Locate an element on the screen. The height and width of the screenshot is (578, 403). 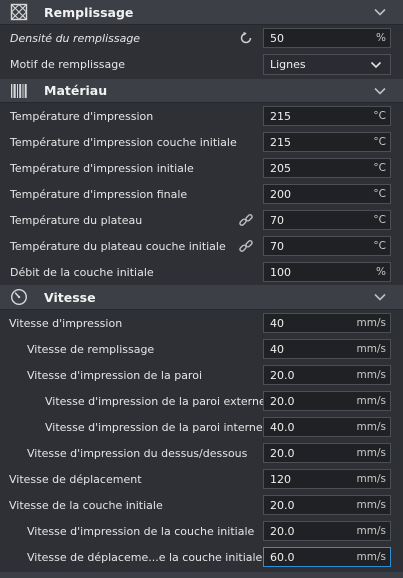
setting-value-input: 100% is located at coordinates (327, 272).